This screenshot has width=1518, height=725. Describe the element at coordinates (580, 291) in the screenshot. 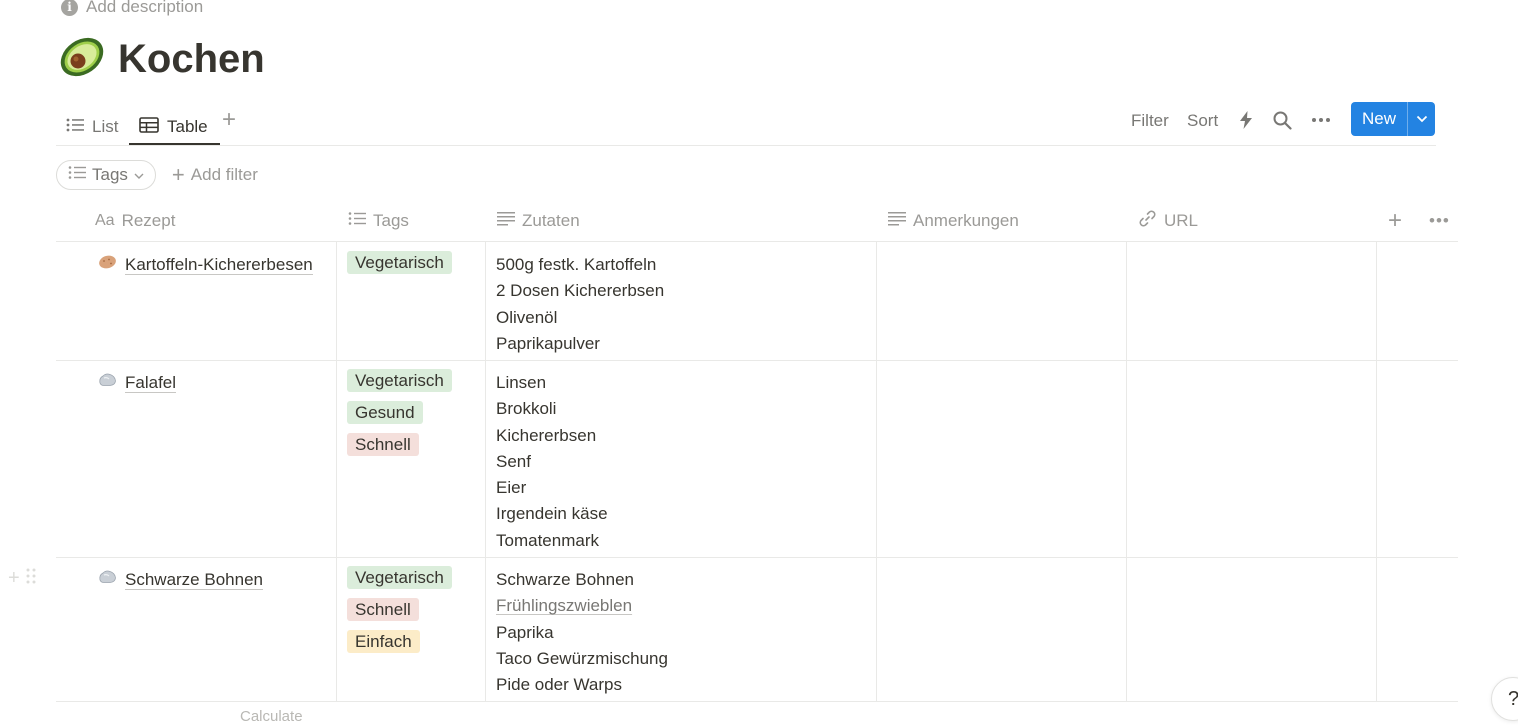

I see `ingredient: 2 Dosen Kichererbsen` at that location.